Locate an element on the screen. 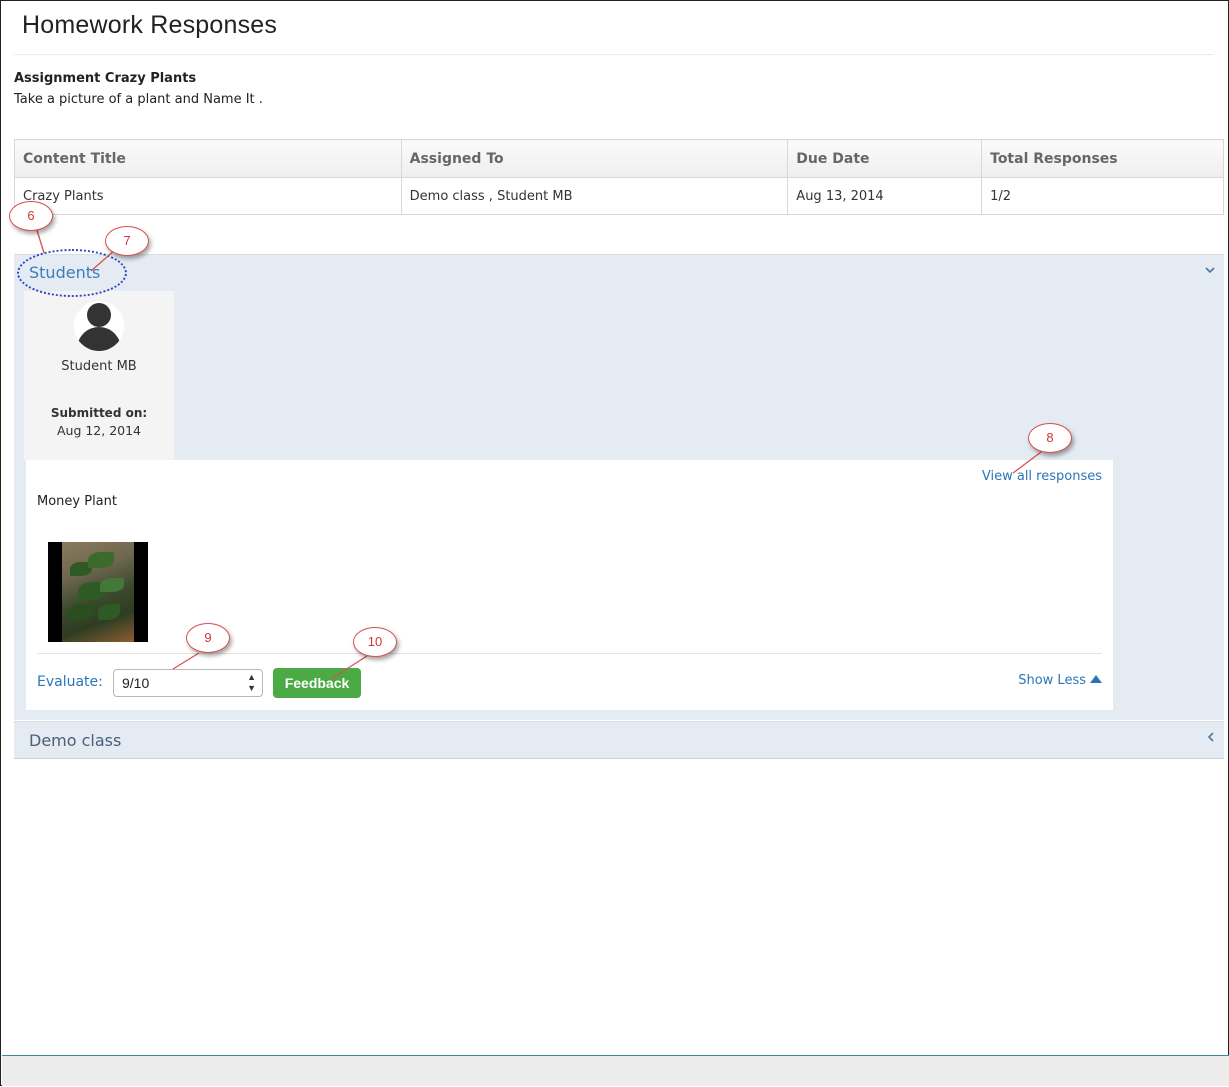  callout-9: 9 is located at coordinates (208, 638).